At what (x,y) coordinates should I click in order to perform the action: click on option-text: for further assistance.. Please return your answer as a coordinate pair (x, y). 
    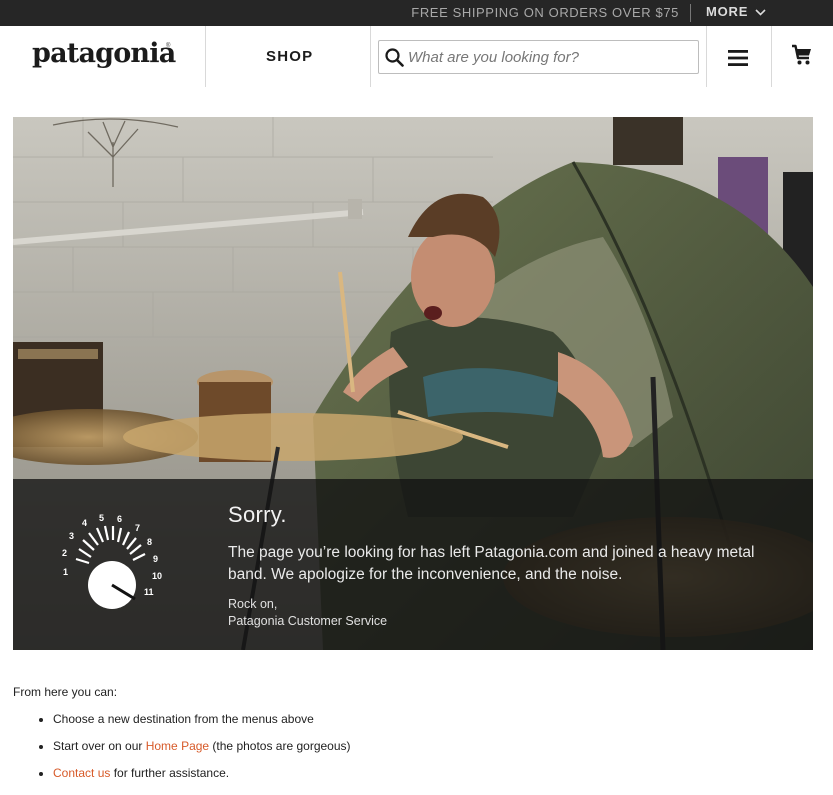
    Looking at the image, I should click on (170, 773).